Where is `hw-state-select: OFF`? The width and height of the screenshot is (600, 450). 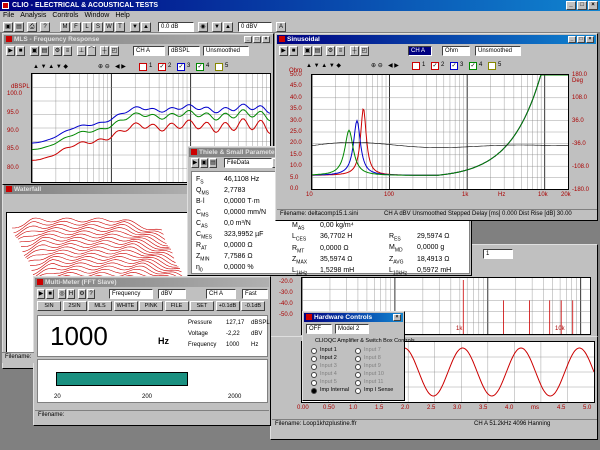
hw-state-select: OFF is located at coordinates (319, 329).